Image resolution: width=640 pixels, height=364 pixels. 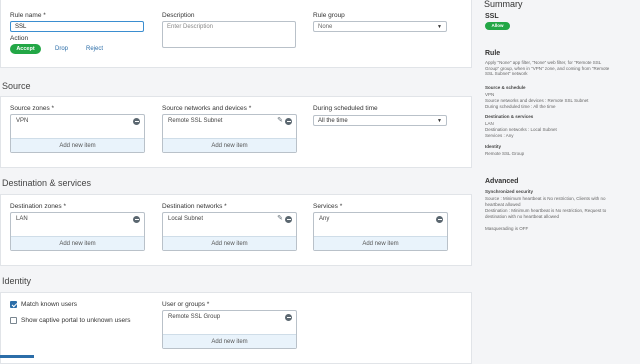 What do you see at coordinates (77, 231) in the screenshot?
I see `destination-zones-list: LAN Add new item` at bounding box center [77, 231].